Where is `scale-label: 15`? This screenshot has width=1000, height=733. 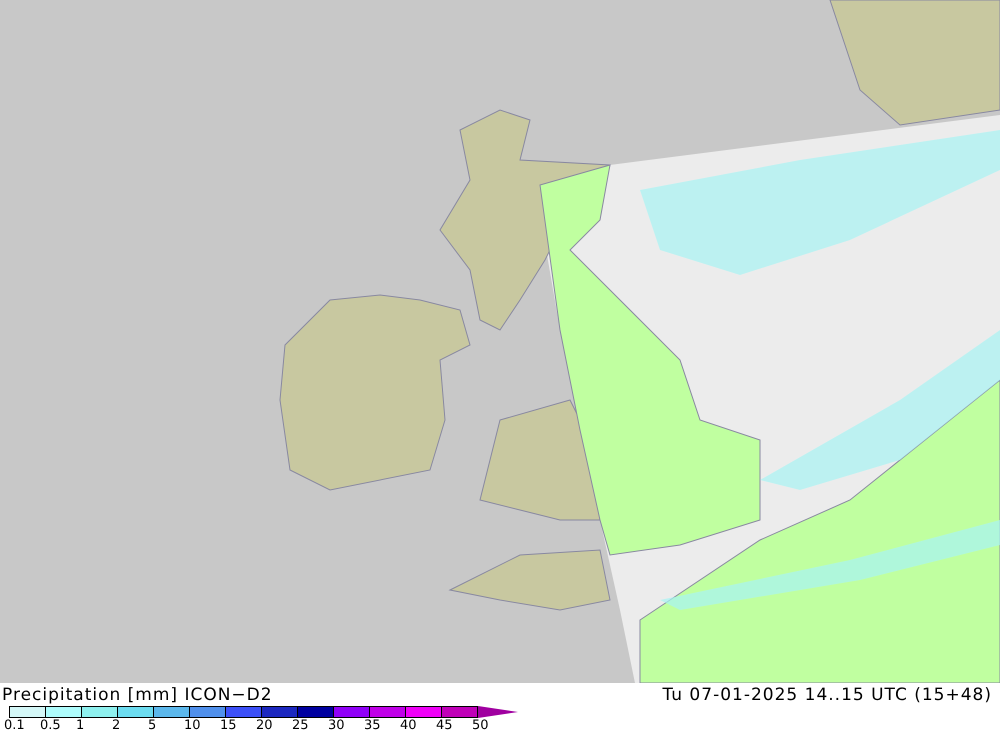
scale-label: 15 is located at coordinates (228, 725).